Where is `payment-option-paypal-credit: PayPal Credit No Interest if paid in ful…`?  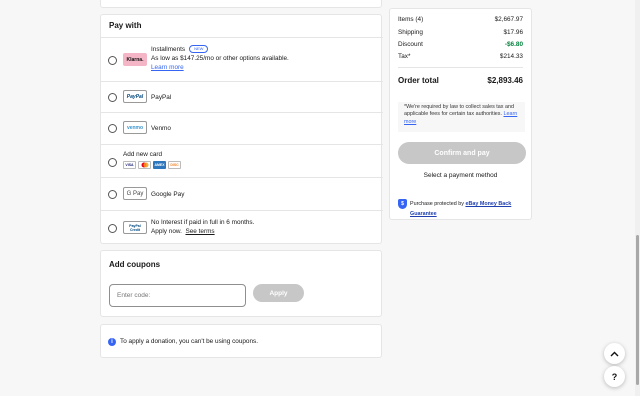 payment-option-paypal-credit: PayPal Credit No Interest if paid in ful… is located at coordinates (242, 227).